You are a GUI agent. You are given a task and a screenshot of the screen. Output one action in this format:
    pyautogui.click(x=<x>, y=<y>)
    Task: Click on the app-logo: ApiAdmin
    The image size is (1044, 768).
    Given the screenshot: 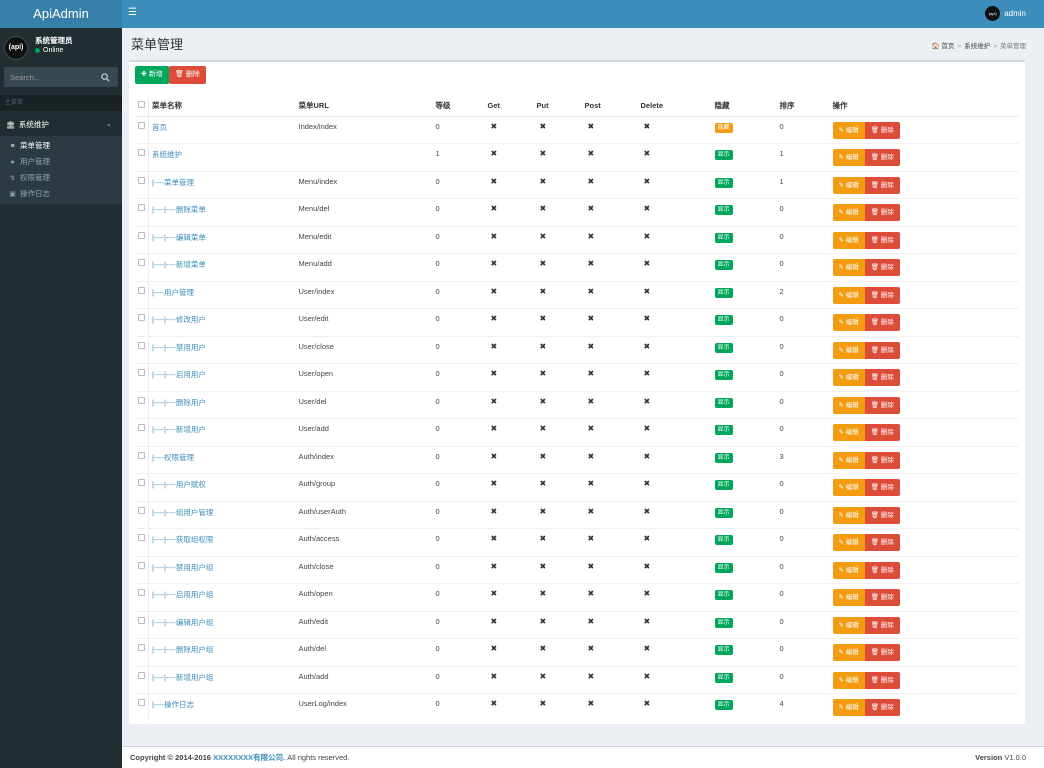 What is the action you would take?
    pyautogui.click(x=61, y=14)
    